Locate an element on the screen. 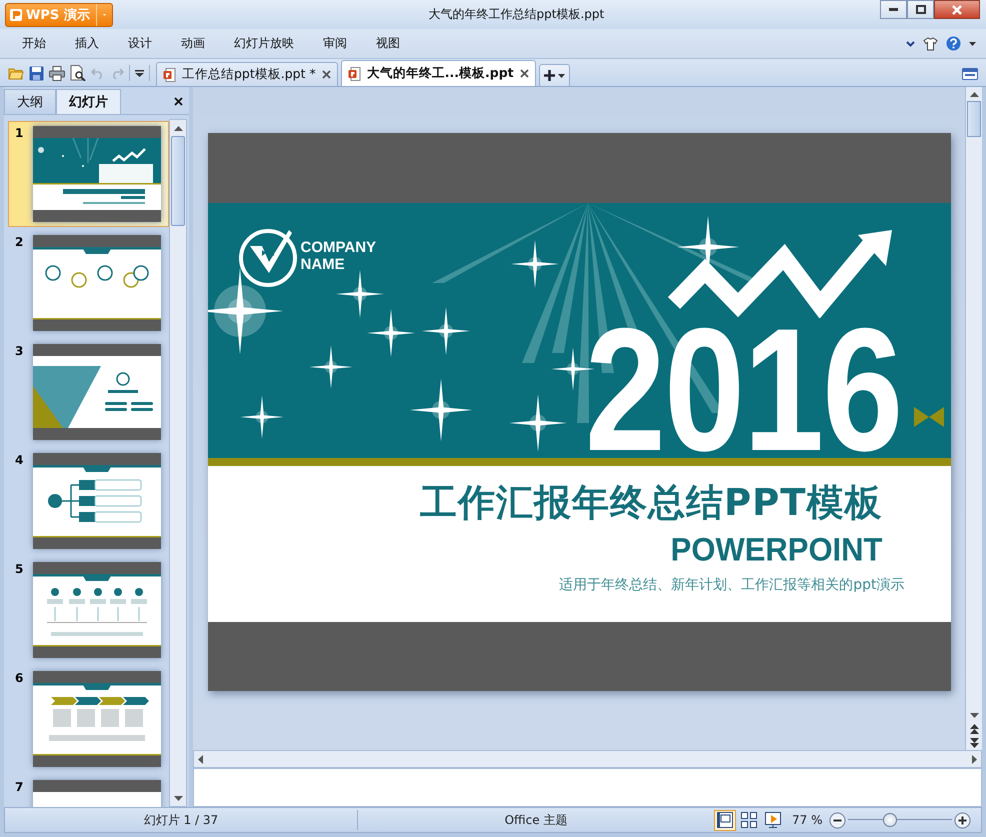 The image size is (986, 837). menu-item: 审阅 is located at coordinates (339, 43).